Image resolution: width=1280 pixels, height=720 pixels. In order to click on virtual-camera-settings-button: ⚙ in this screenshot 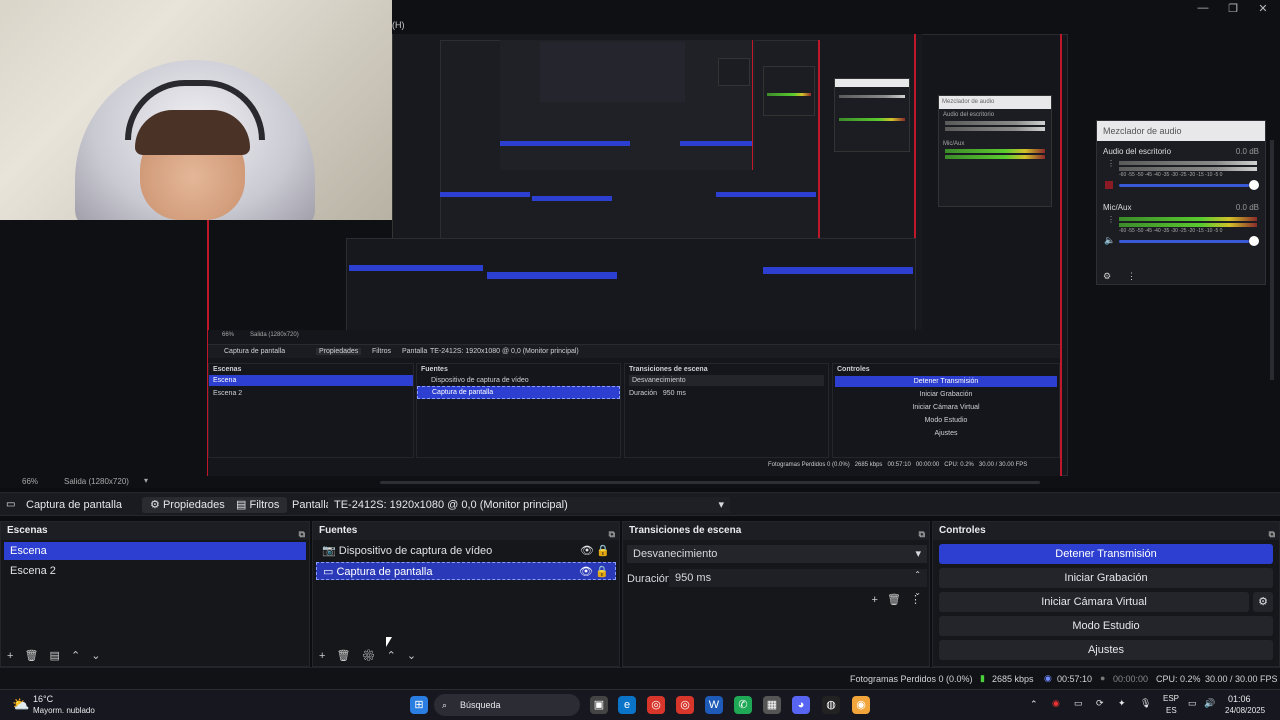, I will do `click(1263, 602)`.